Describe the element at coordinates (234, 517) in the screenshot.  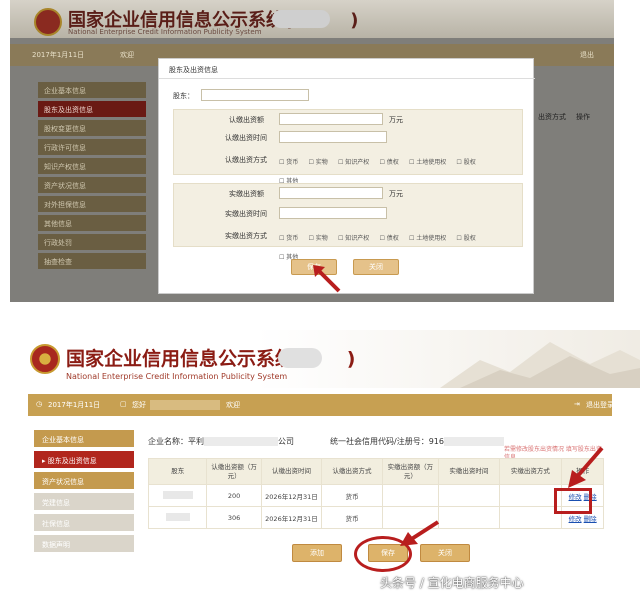
I see `amount-cell: 306` at that location.